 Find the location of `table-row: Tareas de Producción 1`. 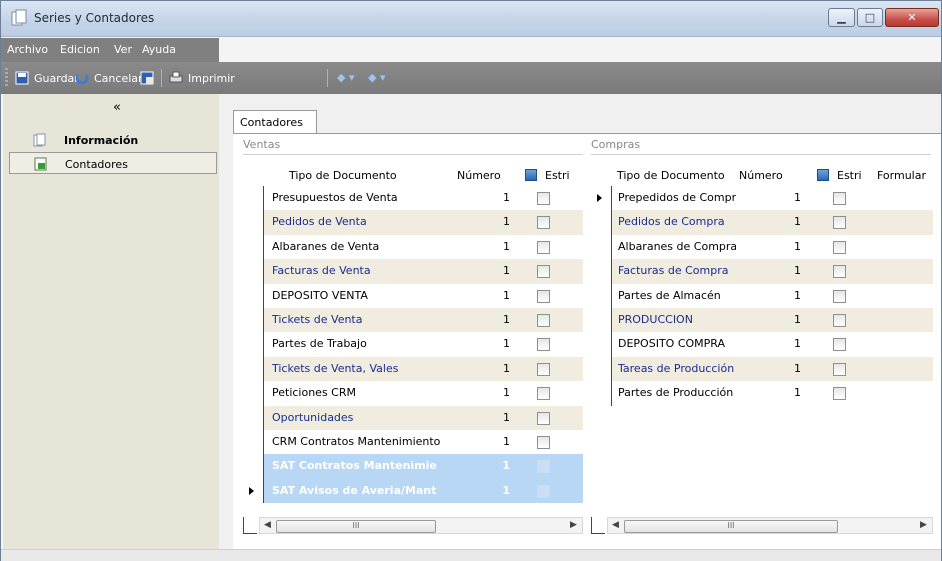

table-row: Tareas de Producción 1 is located at coordinates (762, 369).